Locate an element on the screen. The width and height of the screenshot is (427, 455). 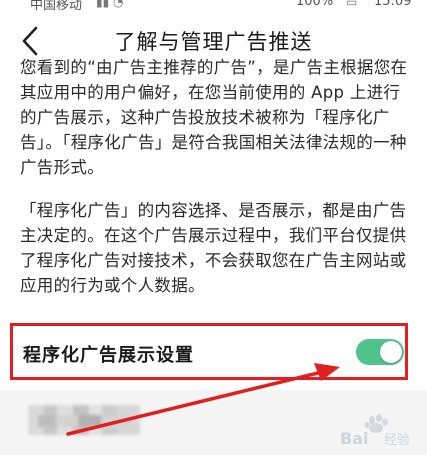
programmatic-ad-toggle is located at coordinates (380, 352).